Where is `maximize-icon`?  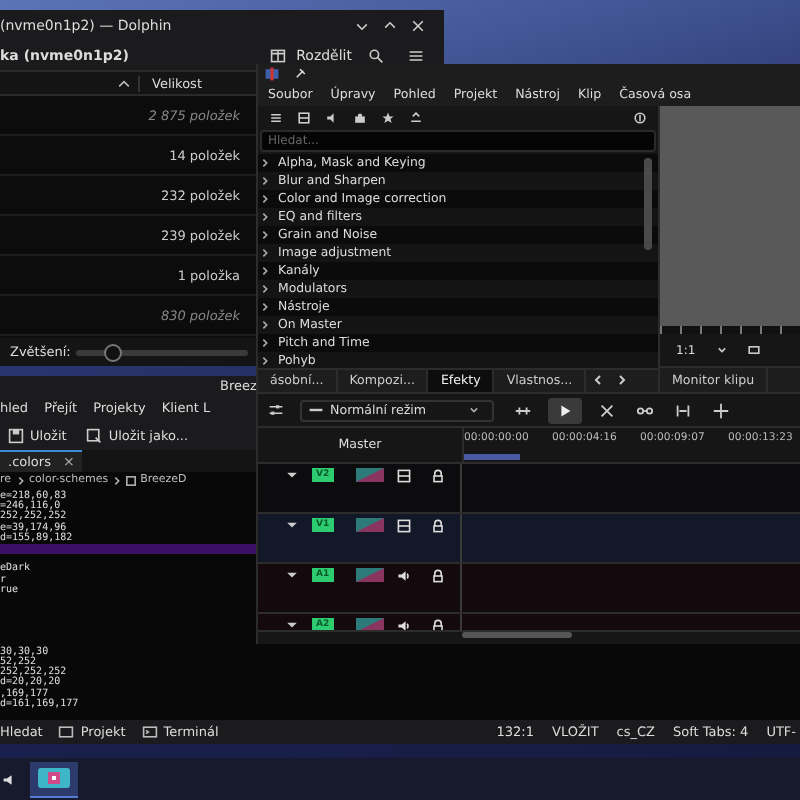 maximize-icon is located at coordinates (390, 25).